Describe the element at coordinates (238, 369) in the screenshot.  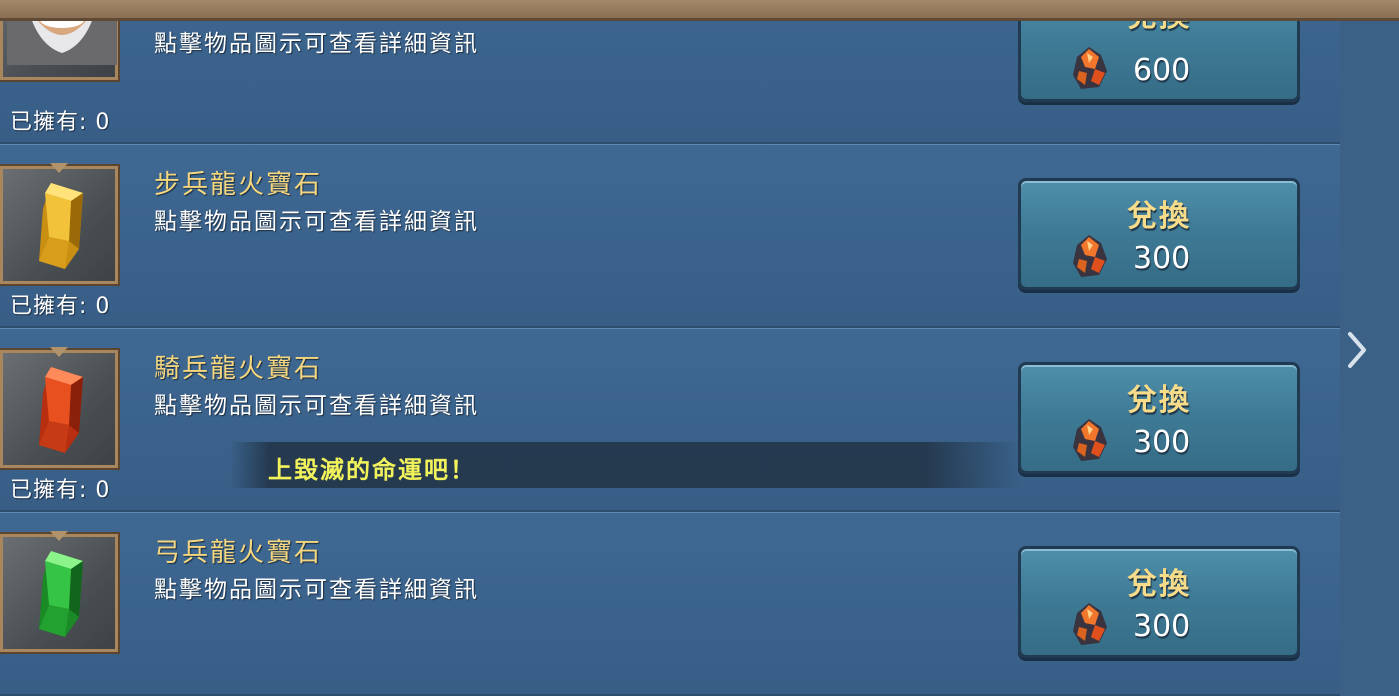
I see `item-name: 騎兵龍火寶石` at that location.